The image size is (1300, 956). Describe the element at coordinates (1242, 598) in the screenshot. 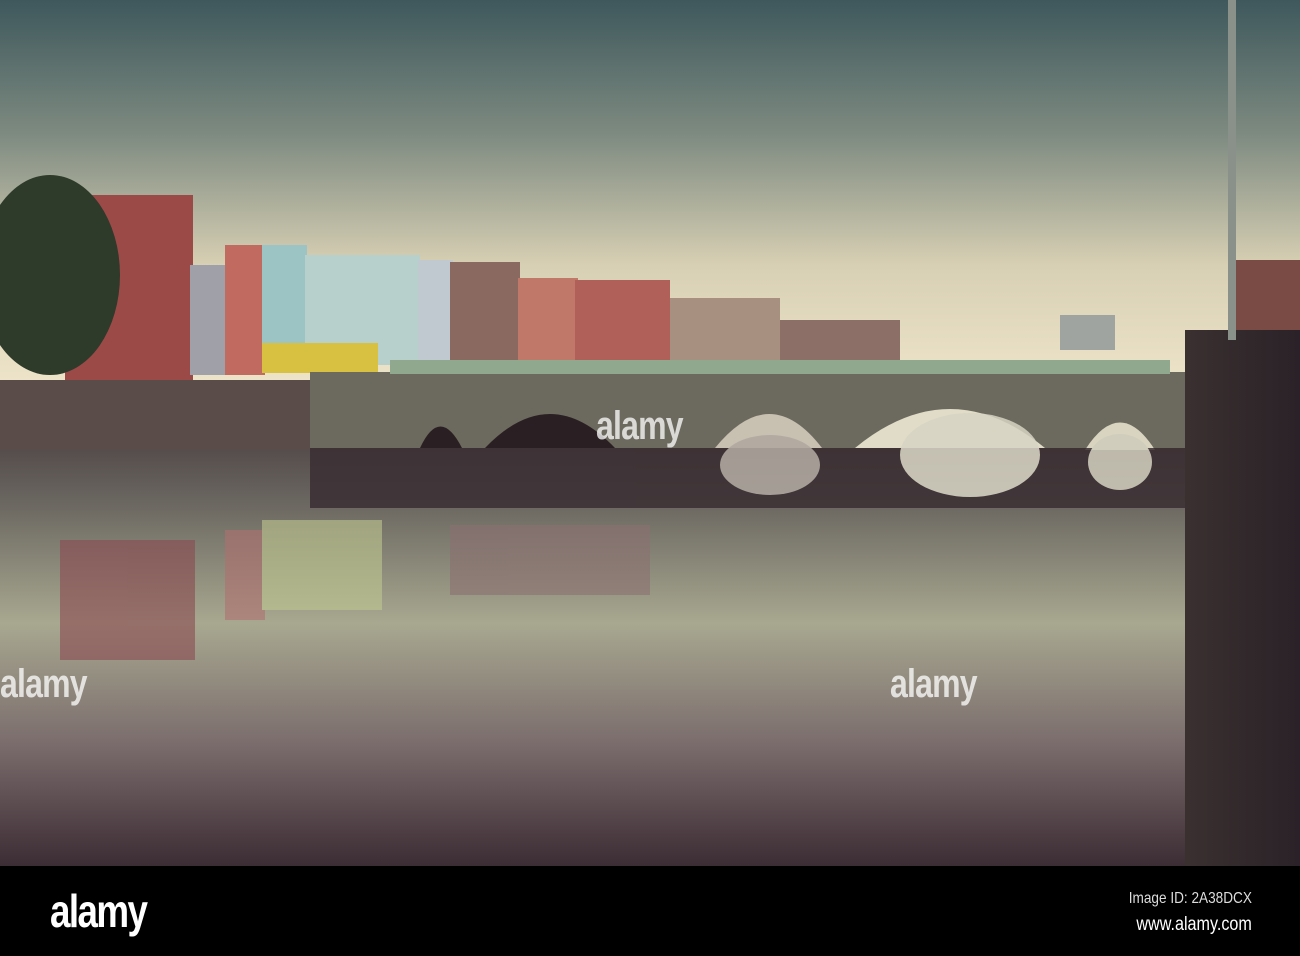

I see `quay-wall` at that location.